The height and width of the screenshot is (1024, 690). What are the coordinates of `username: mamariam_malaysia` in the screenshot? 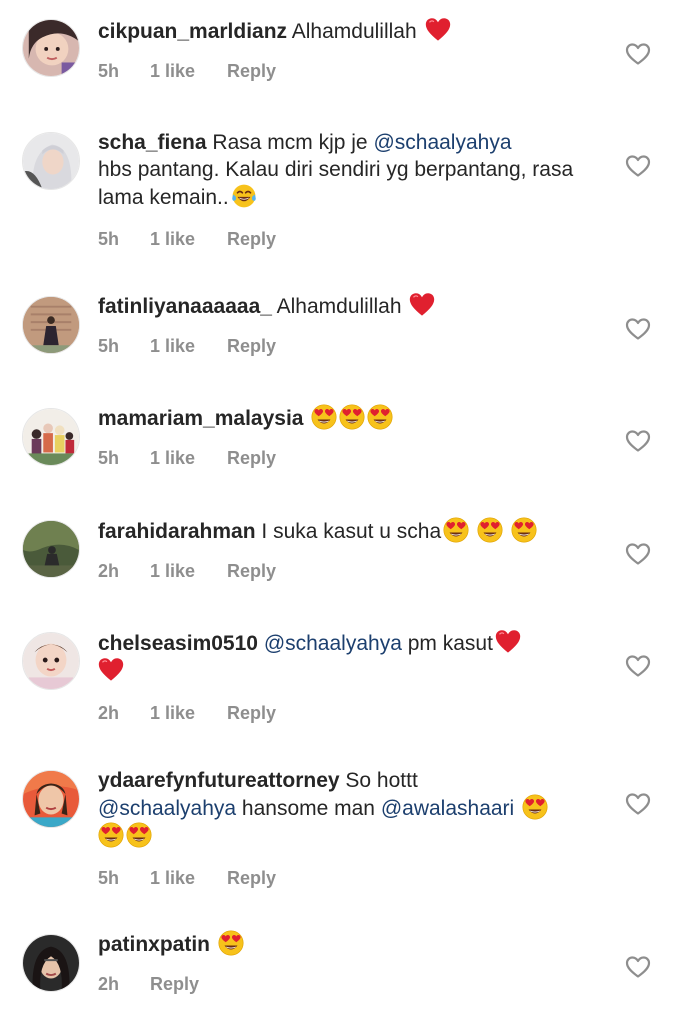 It's located at (200, 418).